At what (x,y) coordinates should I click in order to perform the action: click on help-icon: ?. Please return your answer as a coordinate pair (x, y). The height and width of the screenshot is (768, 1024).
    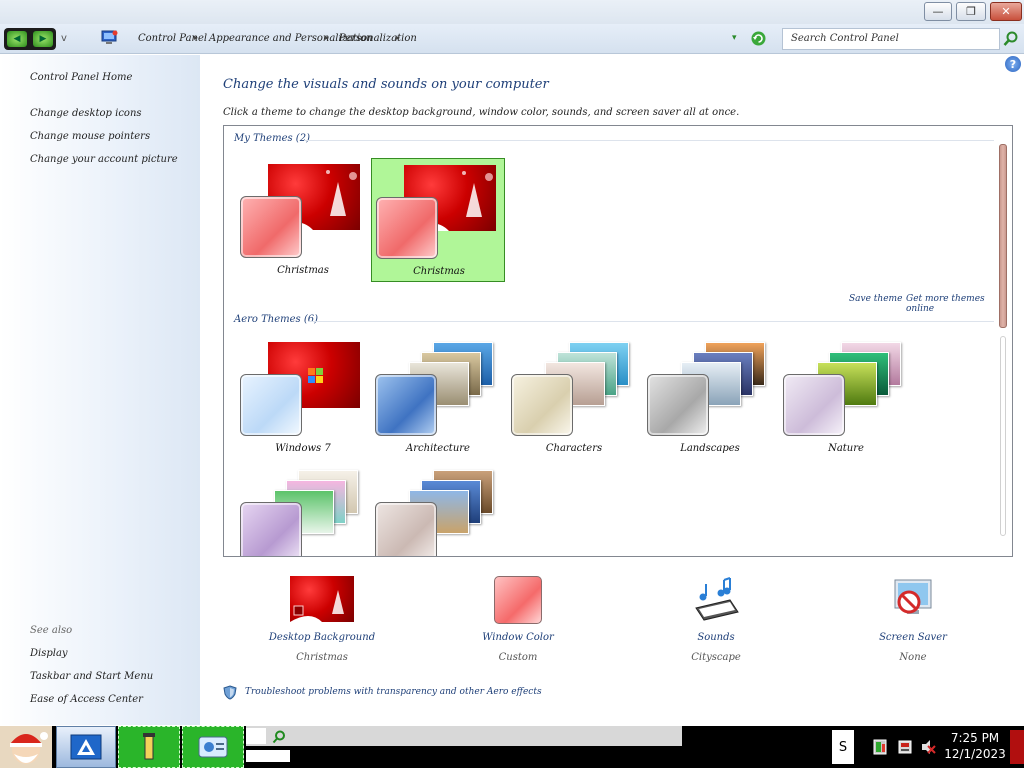
    Looking at the image, I should click on (1013, 64).